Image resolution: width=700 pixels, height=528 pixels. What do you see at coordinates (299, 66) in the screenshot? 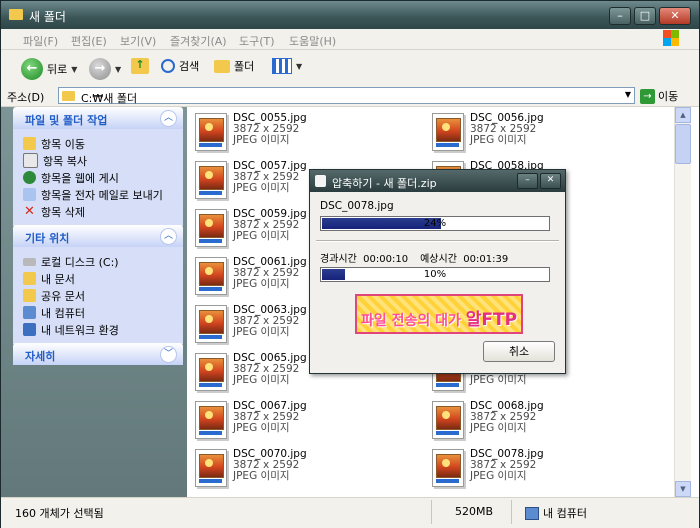
I see `views-dropdown-icon: ▼` at bounding box center [299, 66].